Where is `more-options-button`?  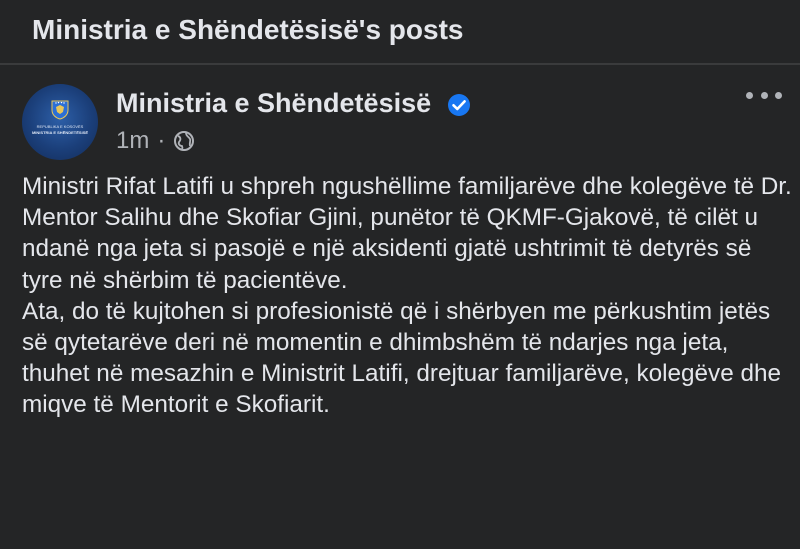
more-options-button is located at coordinates (764, 95).